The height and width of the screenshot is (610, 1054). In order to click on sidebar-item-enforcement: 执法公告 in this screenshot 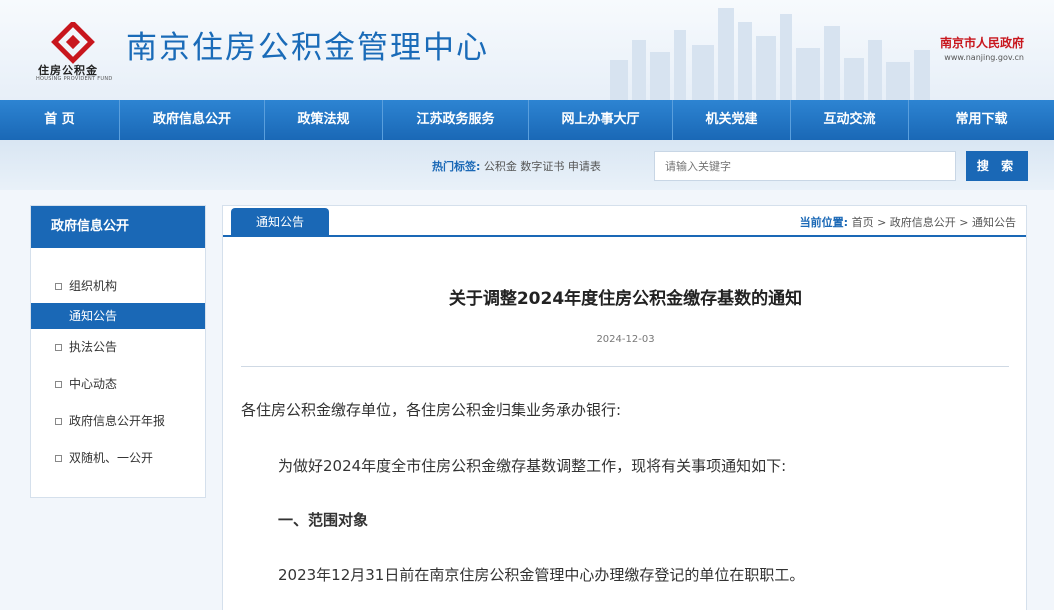, I will do `click(118, 347)`.